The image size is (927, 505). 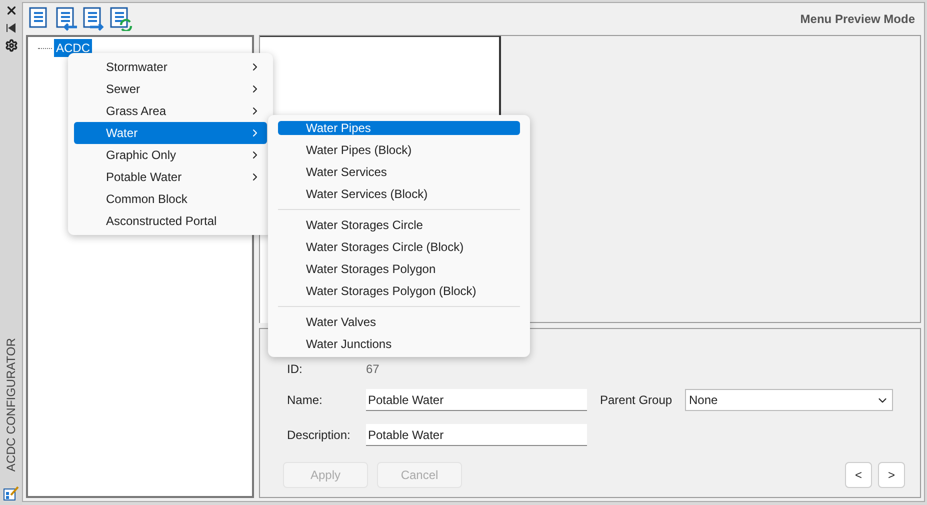 What do you see at coordinates (170, 67) in the screenshot?
I see `menu-item: Stormwater` at bounding box center [170, 67].